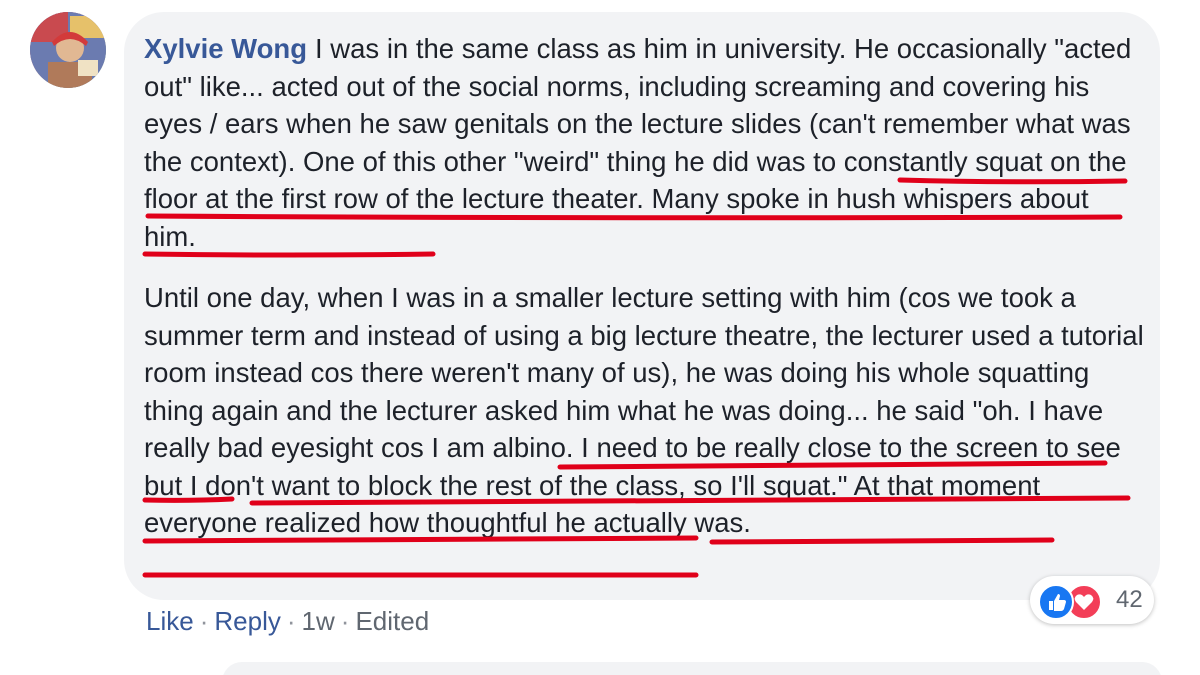 The width and height of the screenshot is (1200, 675). Describe the element at coordinates (247, 621) in the screenshot. I see `reply-link: Reply` at that location.